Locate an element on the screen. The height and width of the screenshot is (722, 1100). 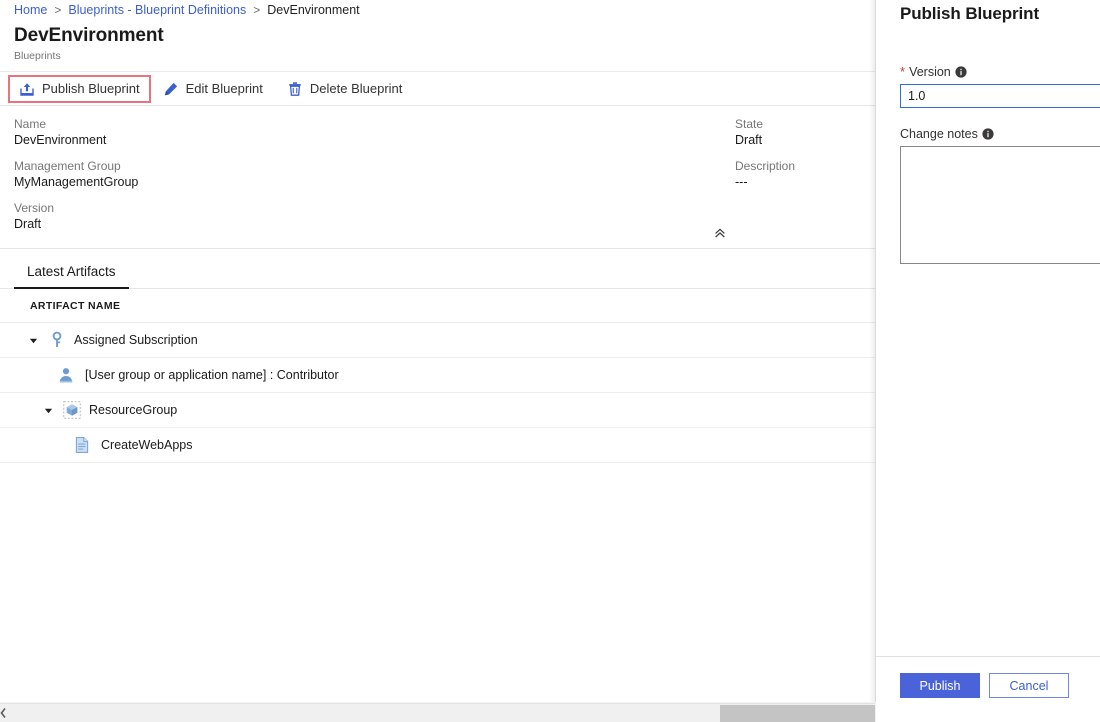
template-document-icon is located at coordinates (82, 445).